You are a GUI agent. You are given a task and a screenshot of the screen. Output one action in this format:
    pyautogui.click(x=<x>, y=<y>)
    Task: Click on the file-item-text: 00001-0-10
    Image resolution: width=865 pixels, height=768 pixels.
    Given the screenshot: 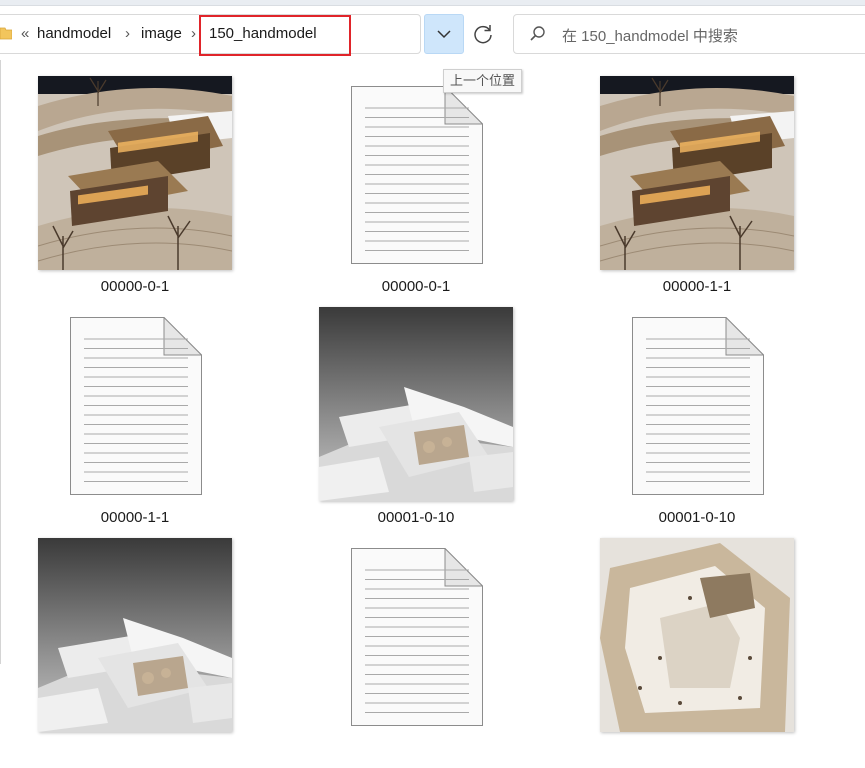 What is the action you would take?
    pyautogui.click(x=697, y=422)
    